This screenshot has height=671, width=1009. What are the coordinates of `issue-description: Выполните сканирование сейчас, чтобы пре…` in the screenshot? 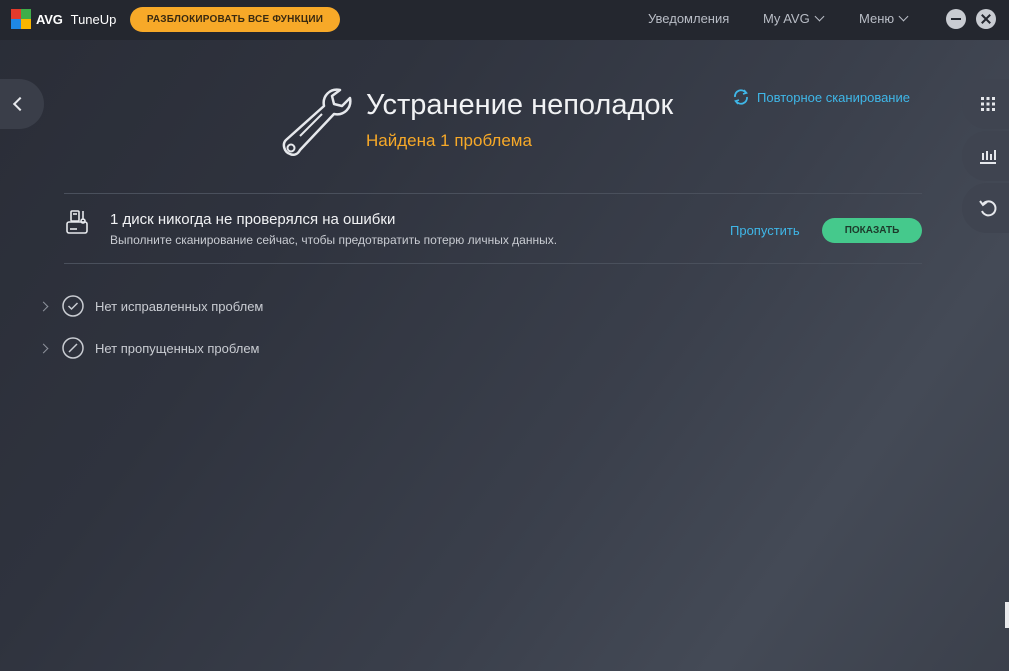 It's located at (334, 240).